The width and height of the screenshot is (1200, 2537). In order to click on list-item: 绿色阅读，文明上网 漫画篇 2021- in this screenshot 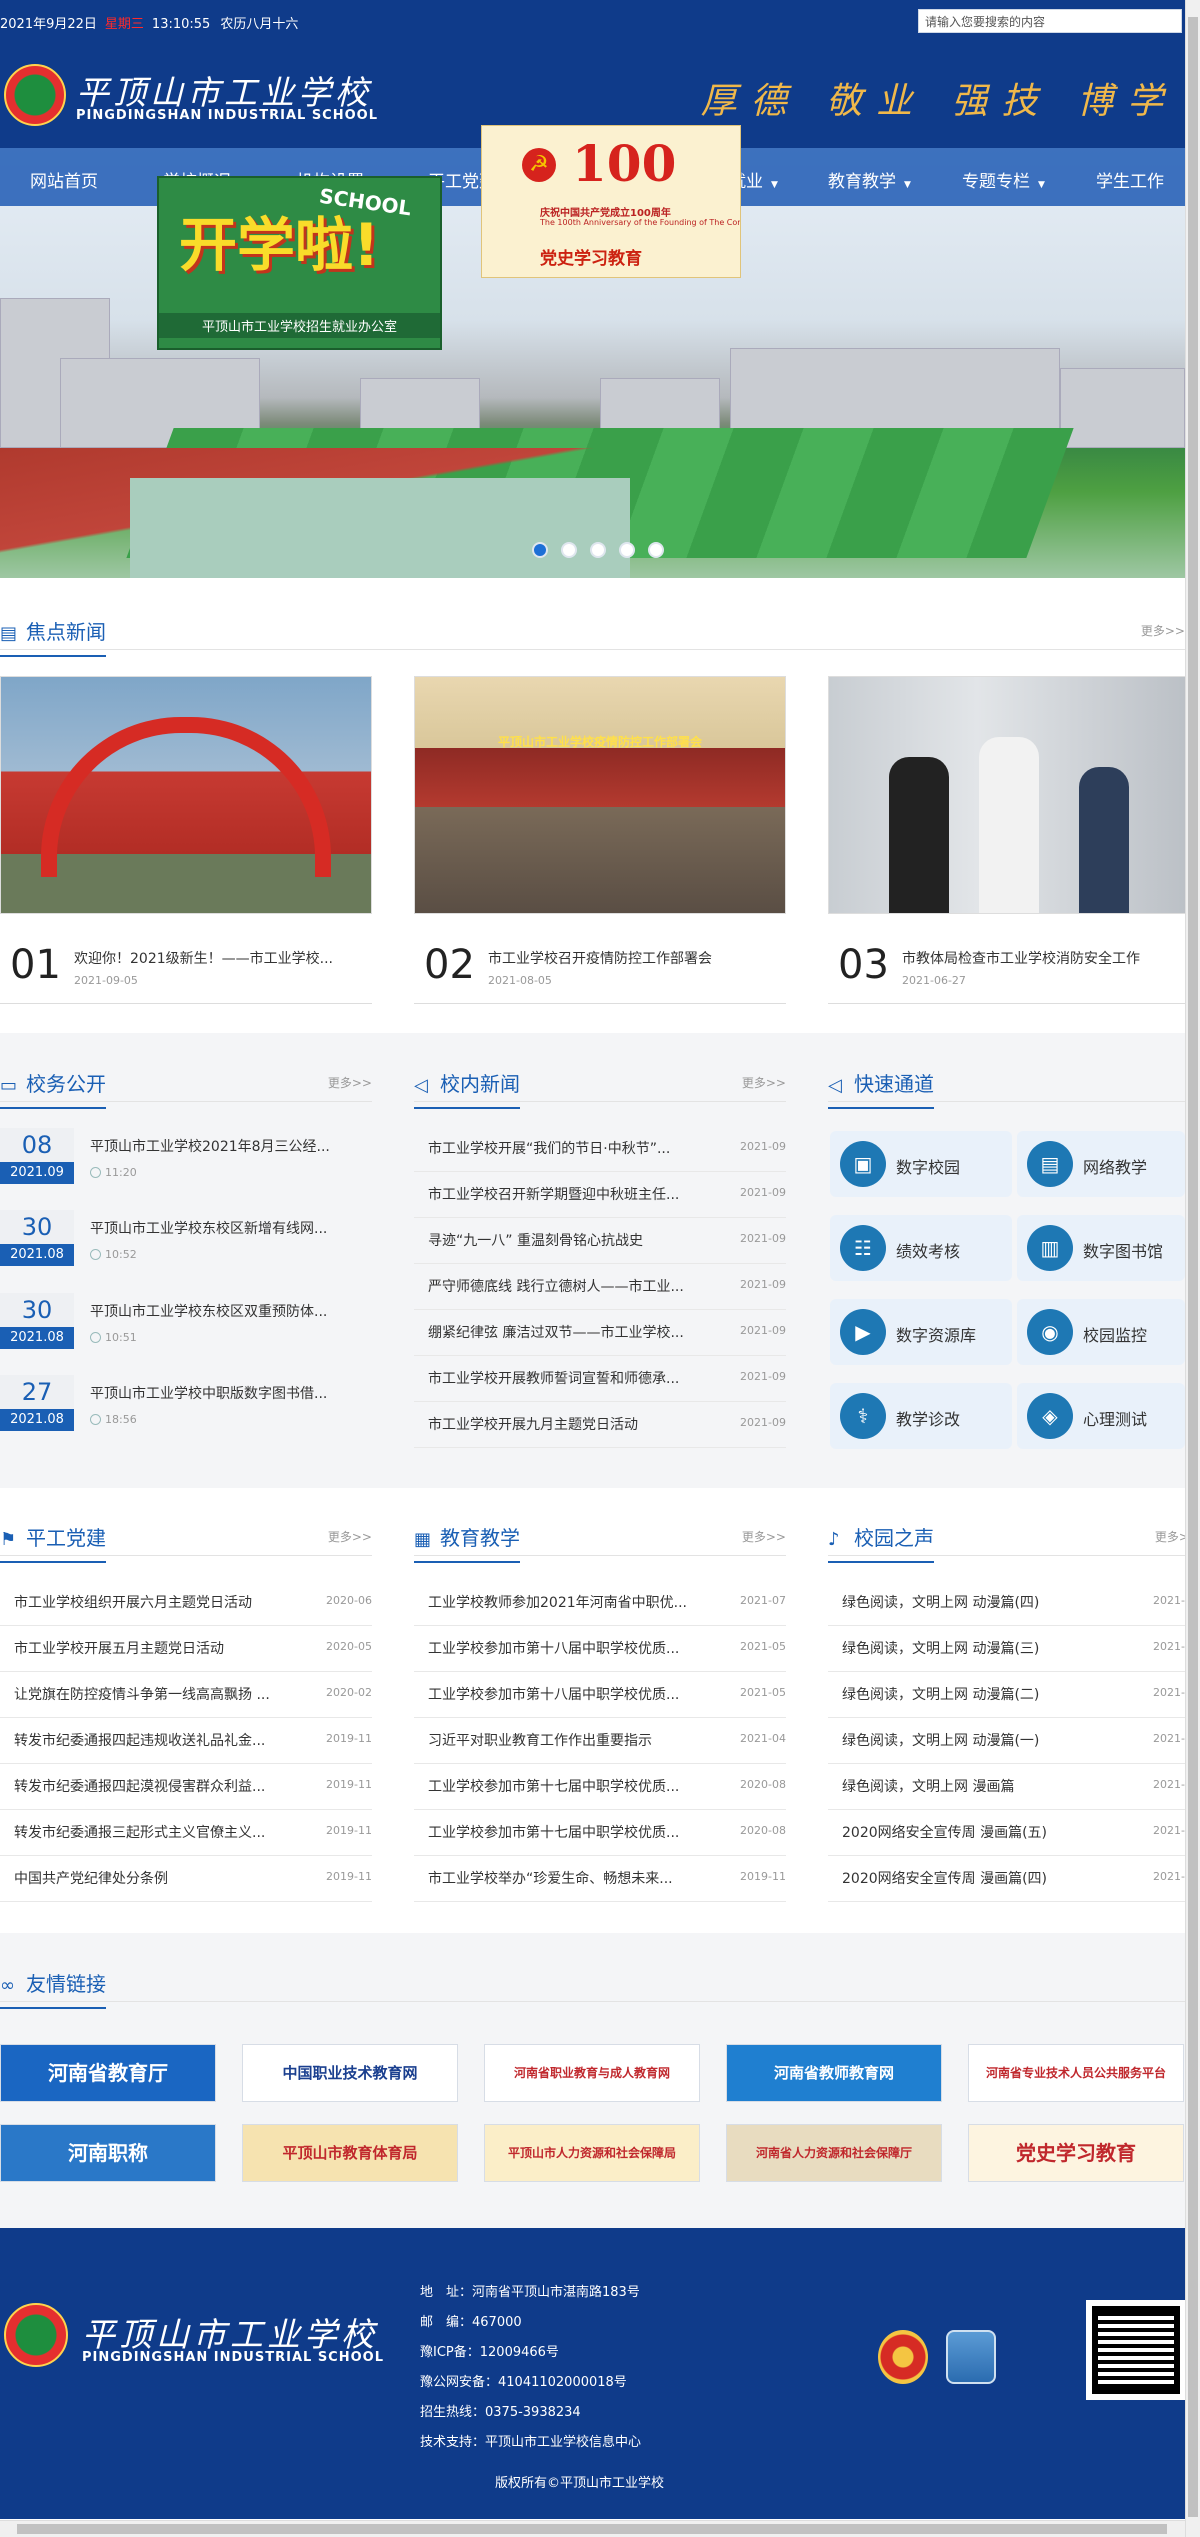, I will do `click(1006, 1787)`.